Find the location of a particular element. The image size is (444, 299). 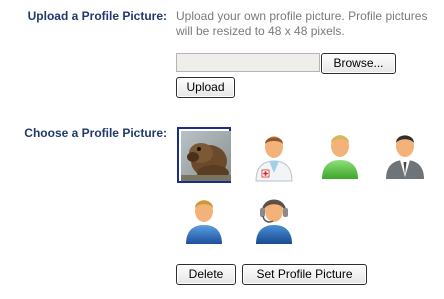

headset-avatar-icon is located at coordinates (274, 221).